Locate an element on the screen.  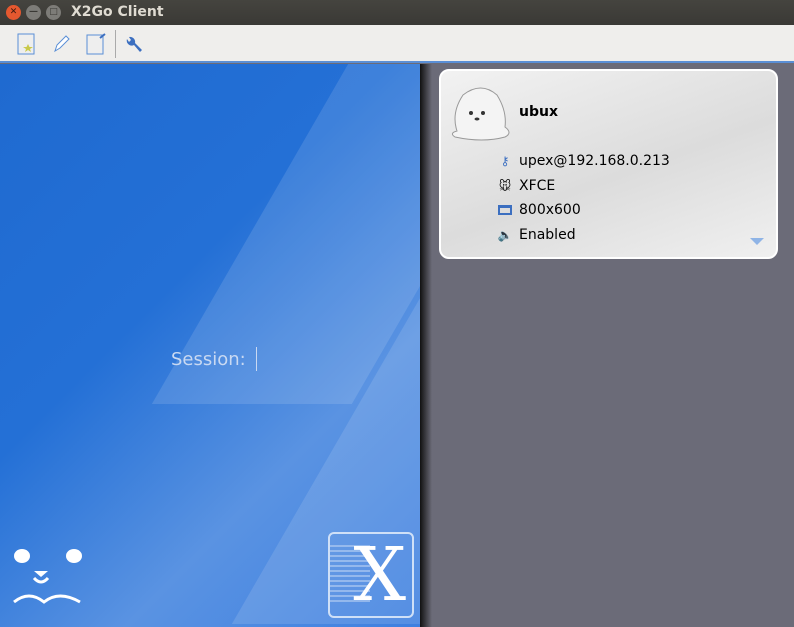
session-server: upex@192.168.0.213 is located at coordinates (594, 161).